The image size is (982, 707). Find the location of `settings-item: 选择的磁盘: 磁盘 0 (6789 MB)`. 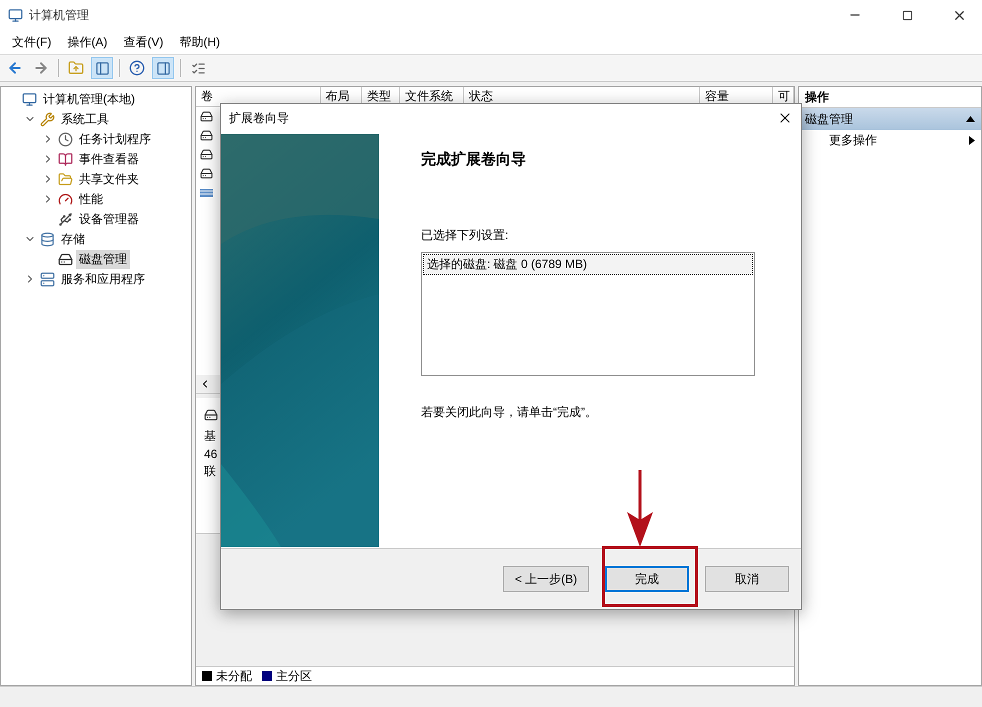

settings-item: 选择的磁盘: 磁盘 0 (6789 MB) is located at coordinates (588, 264).